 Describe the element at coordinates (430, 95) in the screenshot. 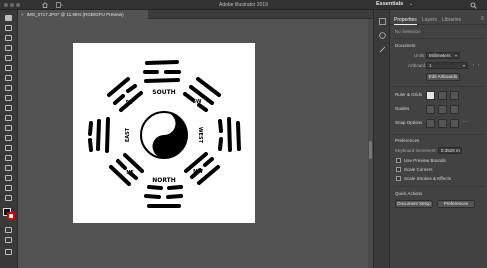

I see `show-rulers-button` at that location.